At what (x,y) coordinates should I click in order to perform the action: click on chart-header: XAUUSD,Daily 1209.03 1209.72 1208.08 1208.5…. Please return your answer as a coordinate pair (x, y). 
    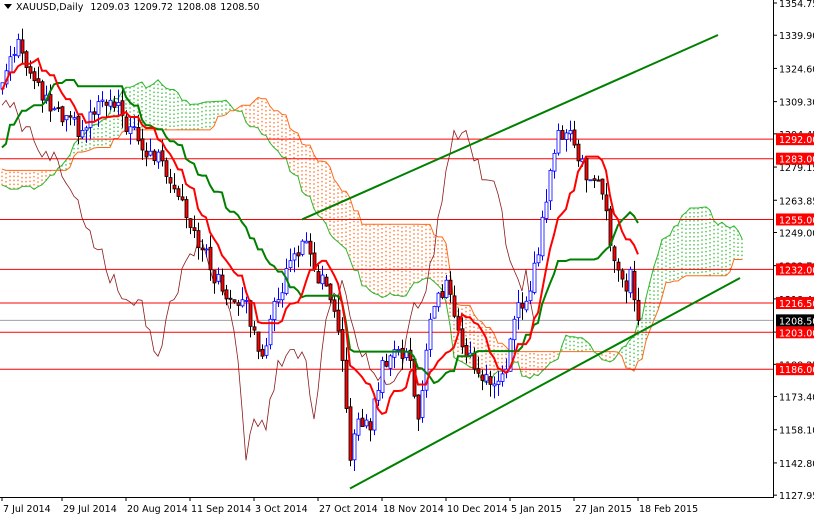
    Looking at the image, I should click on (134, 7).